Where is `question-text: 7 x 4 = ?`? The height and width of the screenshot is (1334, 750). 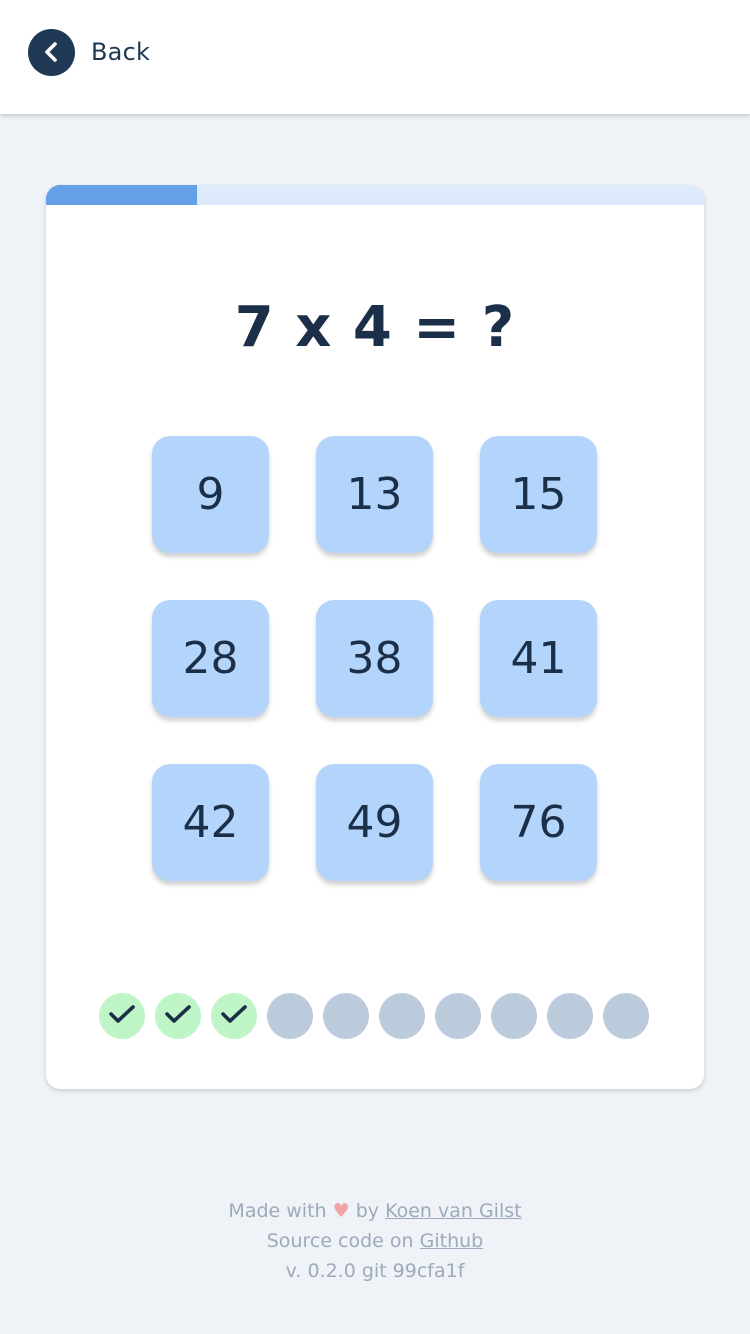
question-text: 7 x 4 = ? is located at coordinates (375, 327).